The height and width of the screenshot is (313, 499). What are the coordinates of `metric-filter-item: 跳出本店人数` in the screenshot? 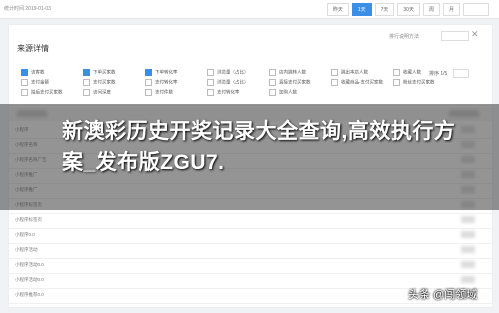 It's located at (349, 72).